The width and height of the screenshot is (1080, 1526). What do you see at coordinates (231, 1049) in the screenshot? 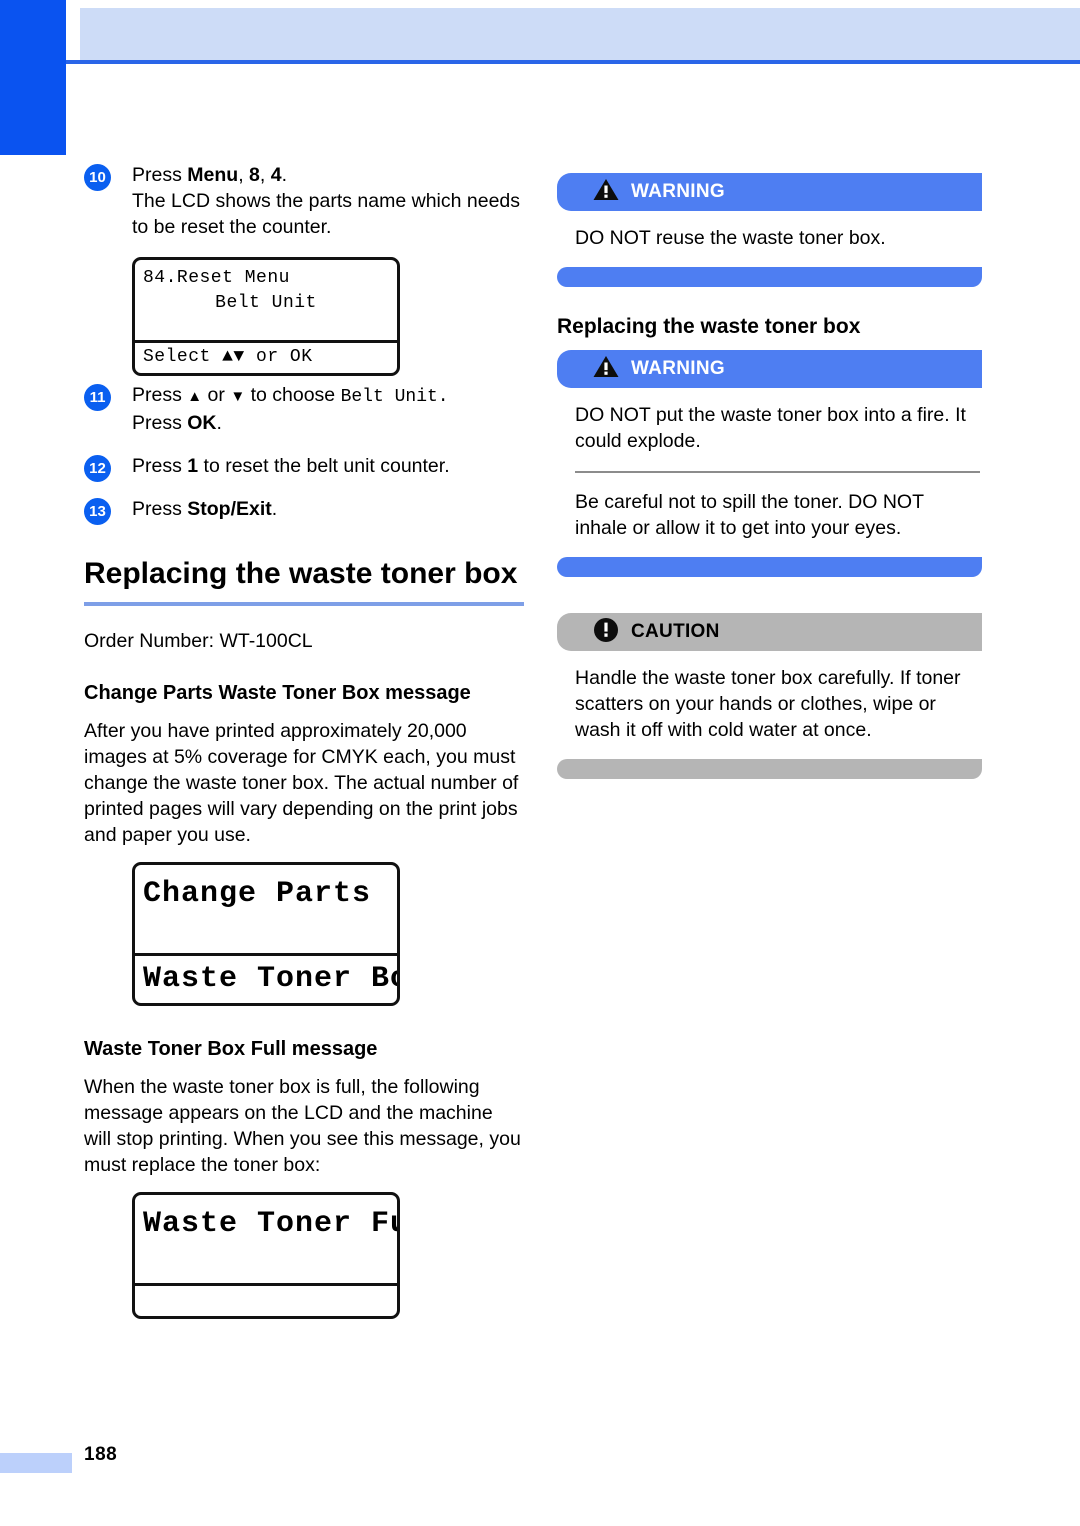
I see `full-message-heading: Waste Toner Box Full message` at bounding box center [231, 1049].